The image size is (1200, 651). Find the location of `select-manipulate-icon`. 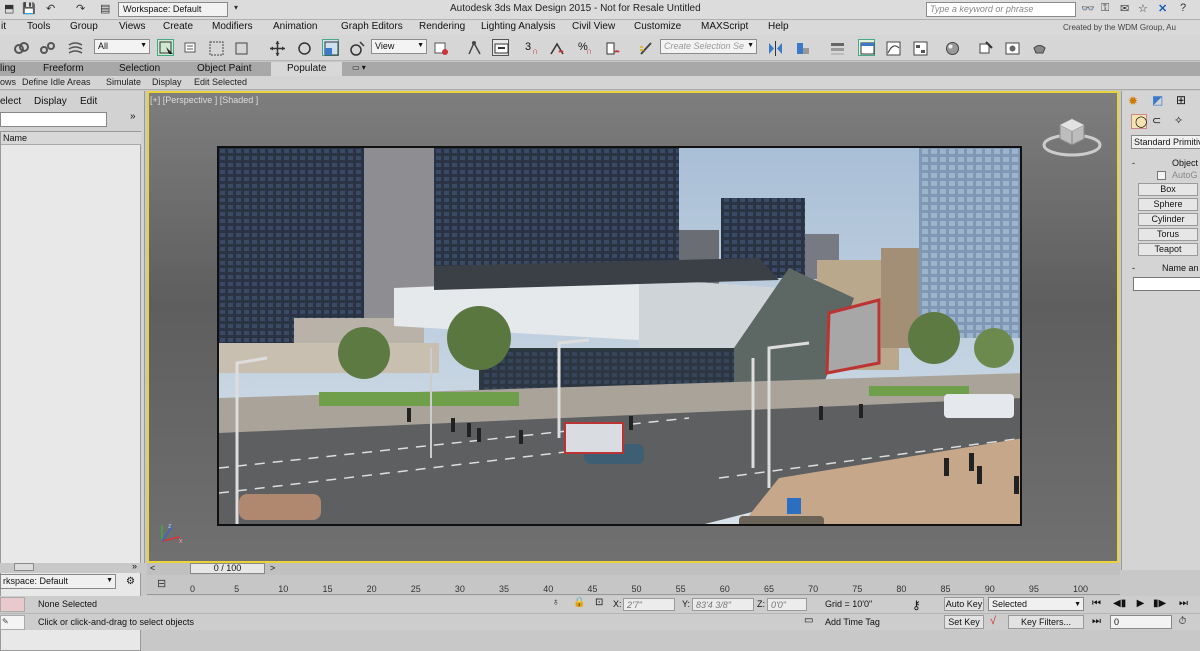

select-manipulate-icon is located at coordinates (473, 47).